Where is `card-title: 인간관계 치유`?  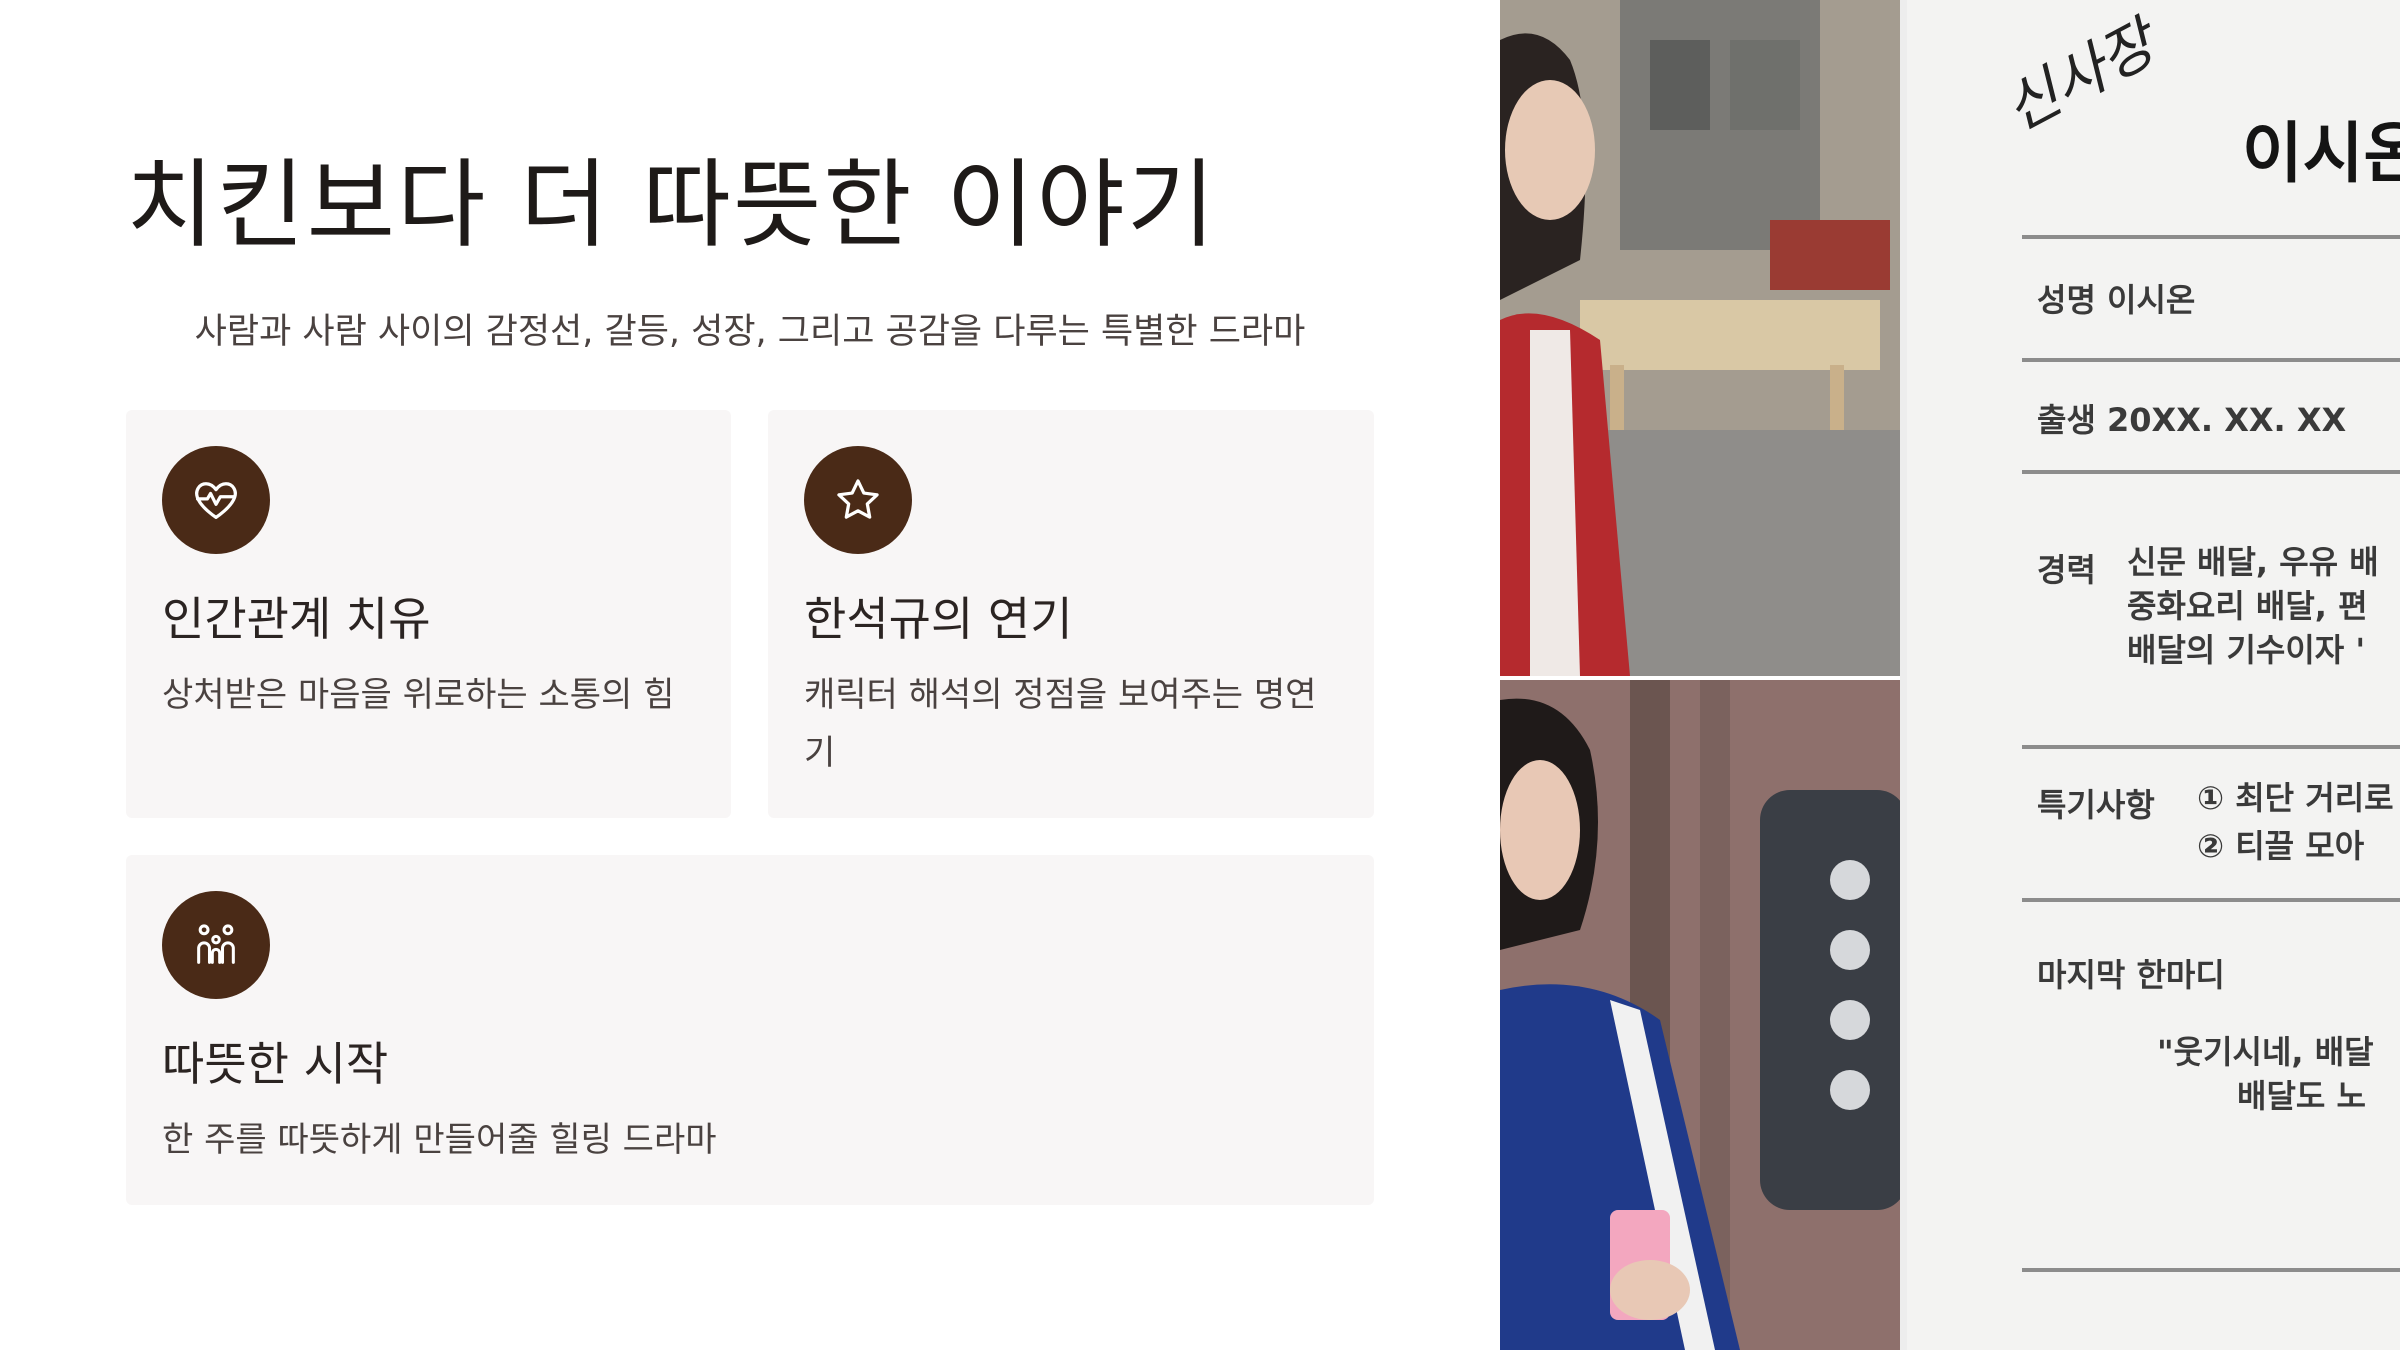 card-title: 인간관계 치유 is located at coordinates (296, 619).